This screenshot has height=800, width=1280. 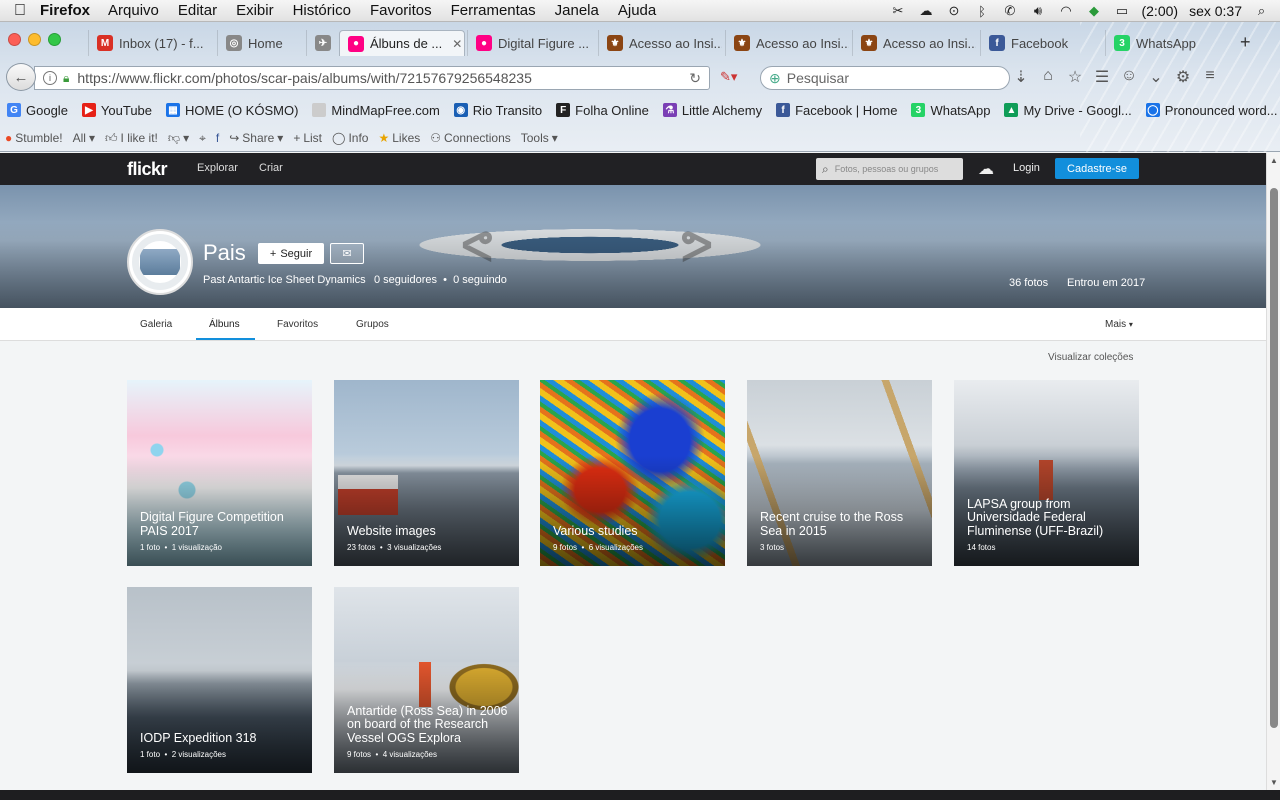 I want to click on extension-status-icon: ✂, so click(x=897, y=10).